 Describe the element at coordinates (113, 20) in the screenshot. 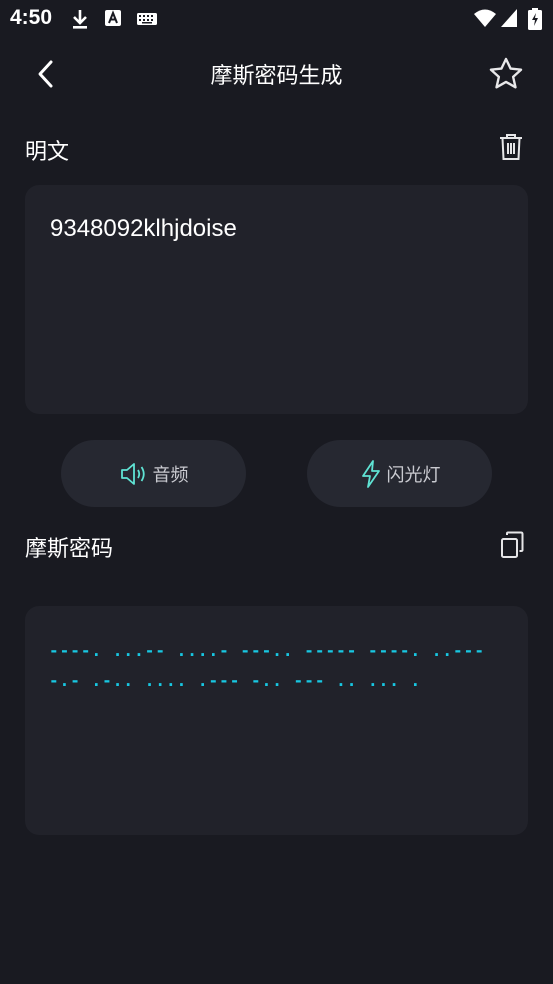

I see `font-a-icon` at that location.